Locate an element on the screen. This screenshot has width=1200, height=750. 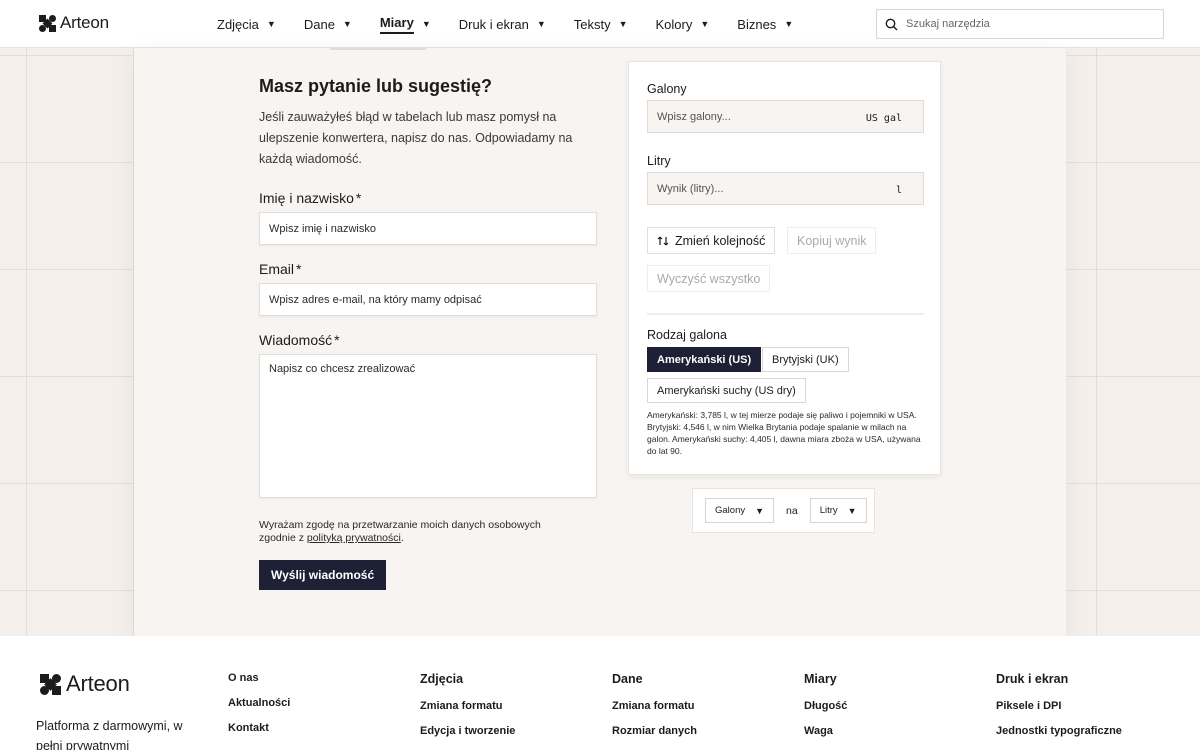
from-input-box: US gal is located at coordinates (785, 116).